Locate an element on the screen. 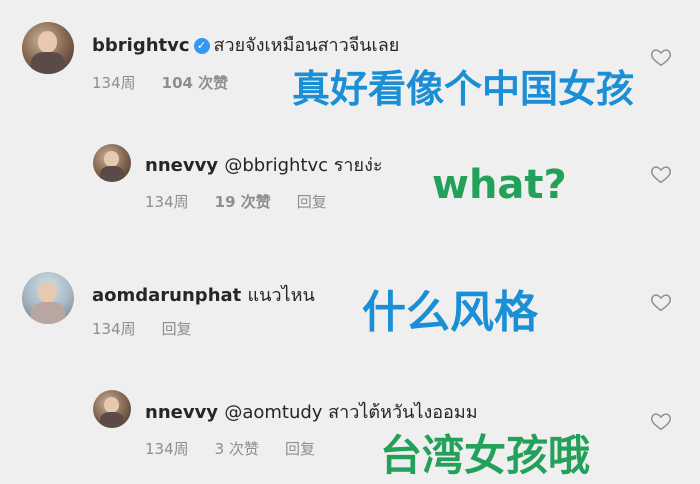 This screenshot has width=700, height=484. translation-overlay: 什么风格 is located at coordinates (450, 312).